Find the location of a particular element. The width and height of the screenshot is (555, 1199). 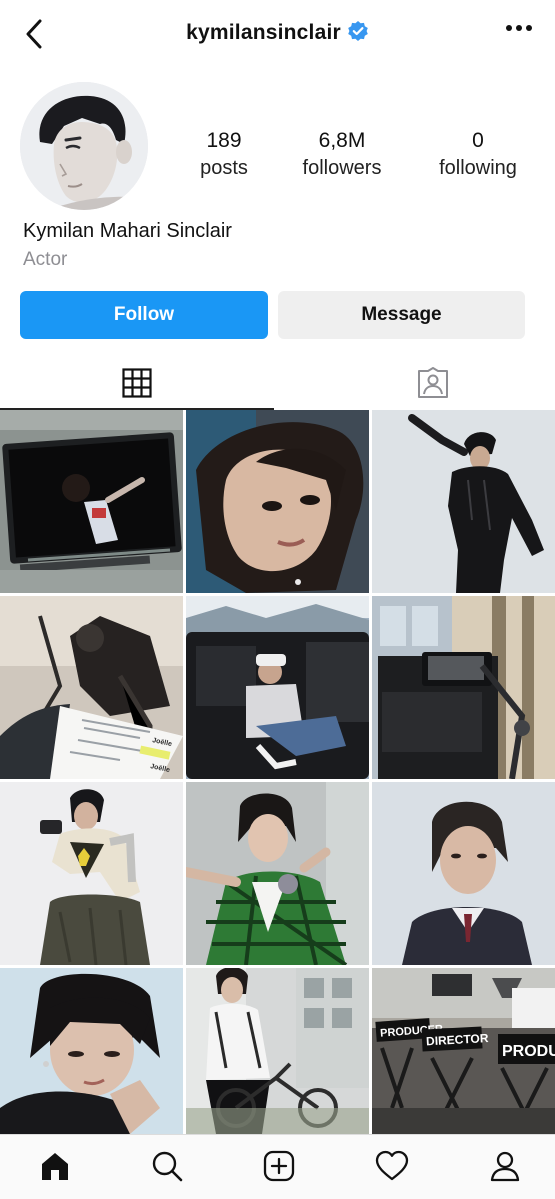

bottom-navigation-bar is located at coordinates (277, 1166).